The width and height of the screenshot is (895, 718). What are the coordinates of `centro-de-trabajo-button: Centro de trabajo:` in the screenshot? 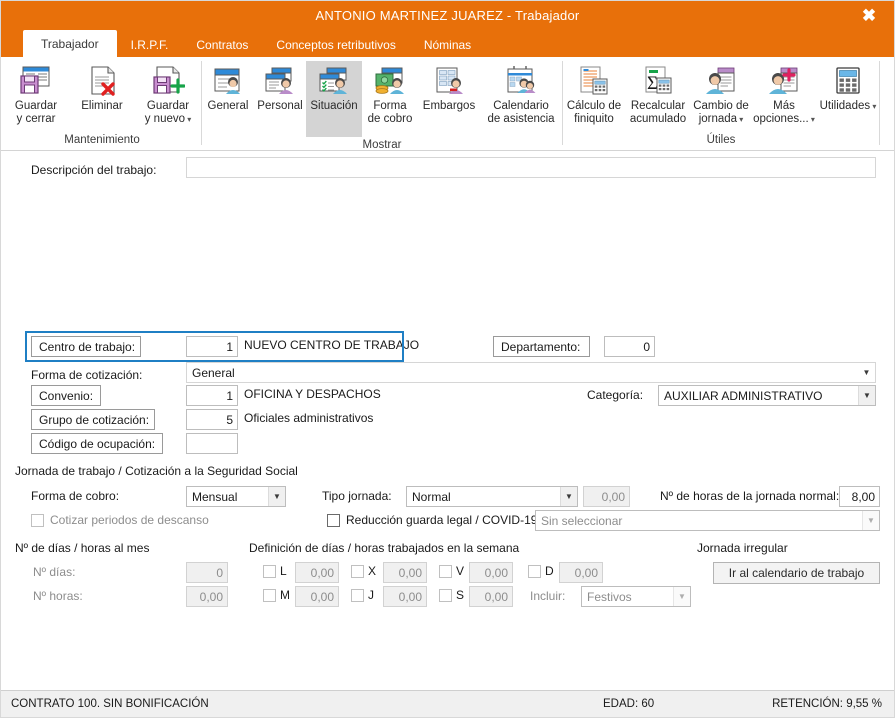 It's located at (86, 346).